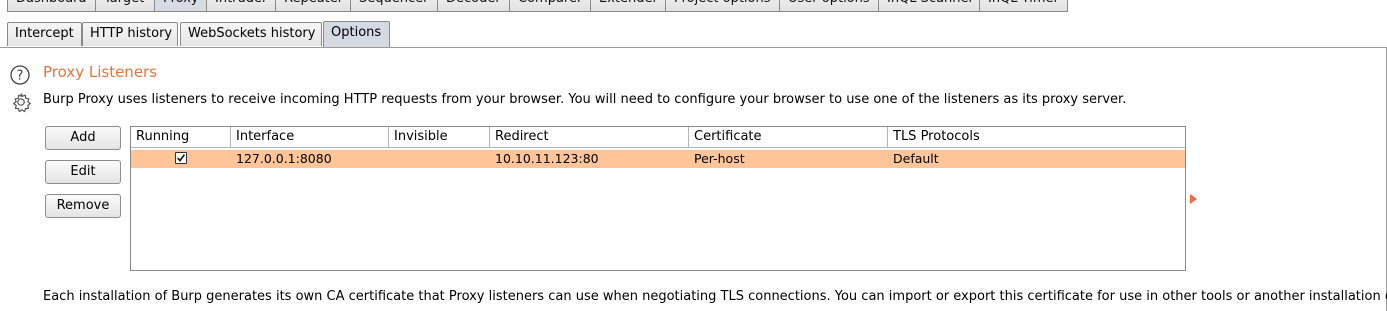 Image resolution: width=1387 pixels, height=311 pixels. I want to click on tab-dashboard: Dashboard, so click(51, 6).